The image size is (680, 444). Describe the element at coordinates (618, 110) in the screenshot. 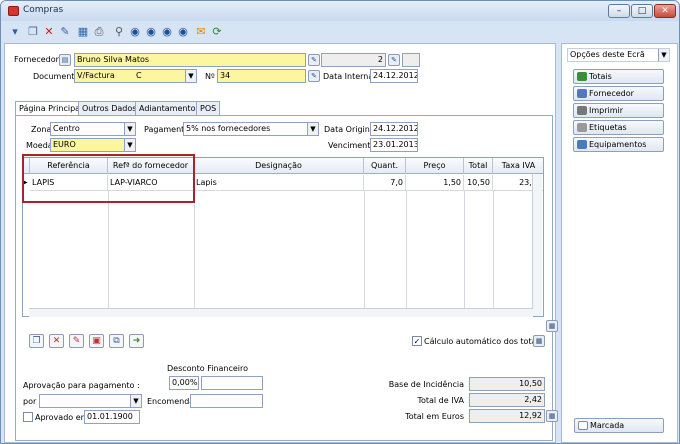

I see `sidebar-button-imprimir: Imprimir` at that location.